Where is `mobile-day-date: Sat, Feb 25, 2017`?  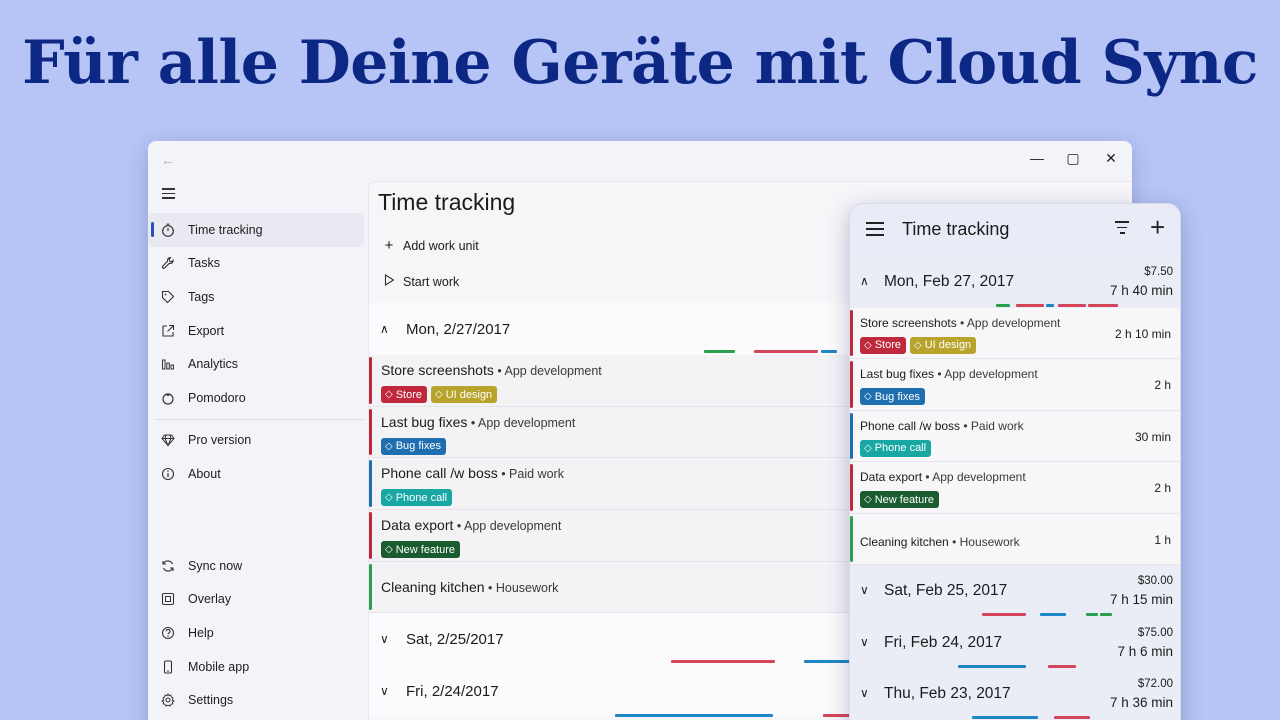
mobile-day-date: Sat, Feb 25, 2017 is located at coordinates (946, 590).